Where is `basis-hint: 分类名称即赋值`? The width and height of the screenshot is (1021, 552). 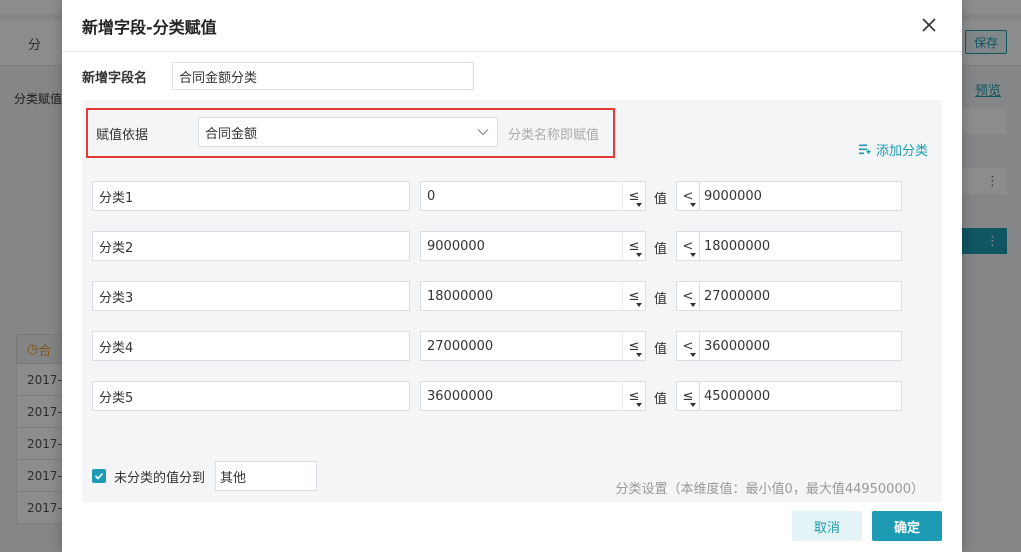 basis-hint: 分类名称即赋值 is located at coordinates (554, 135).